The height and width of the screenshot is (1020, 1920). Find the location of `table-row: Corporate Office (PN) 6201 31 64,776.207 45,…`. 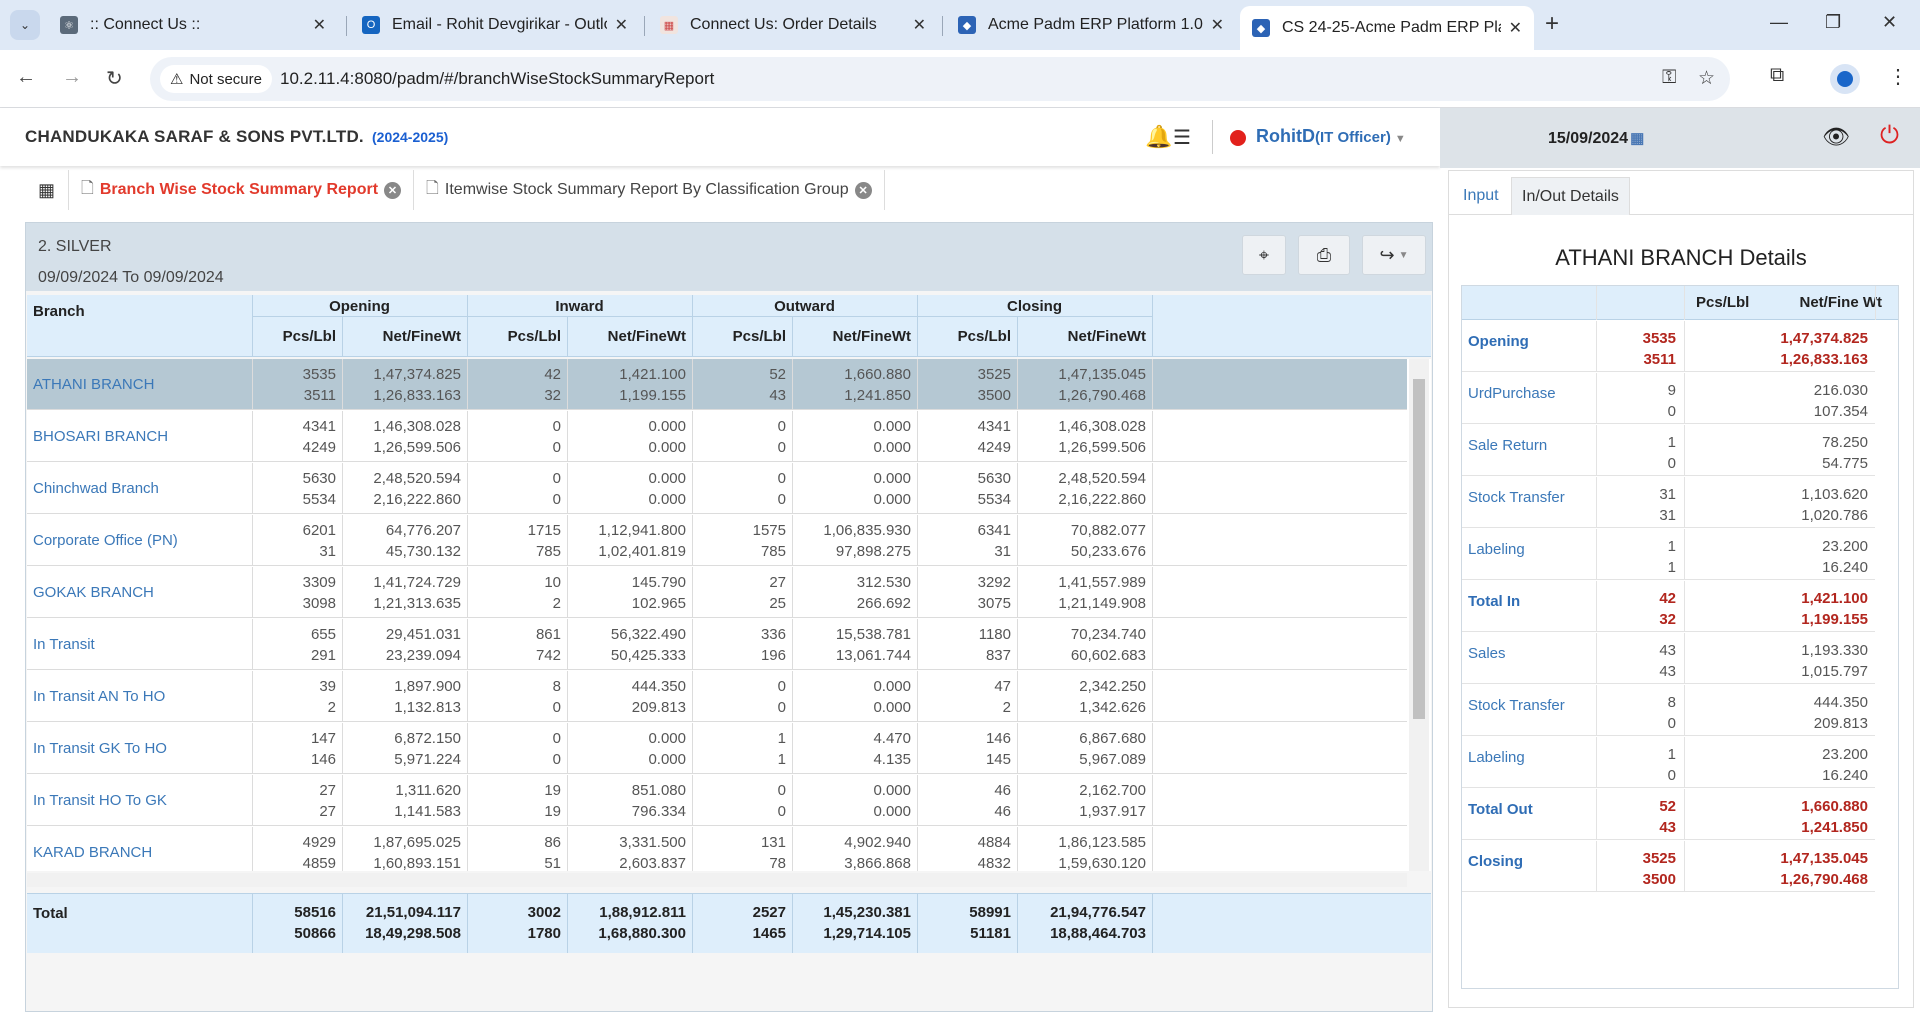

table-row: Corporate Office (PN) 6201 31 64,776.207 45,… is located at coordinates (717, 540).